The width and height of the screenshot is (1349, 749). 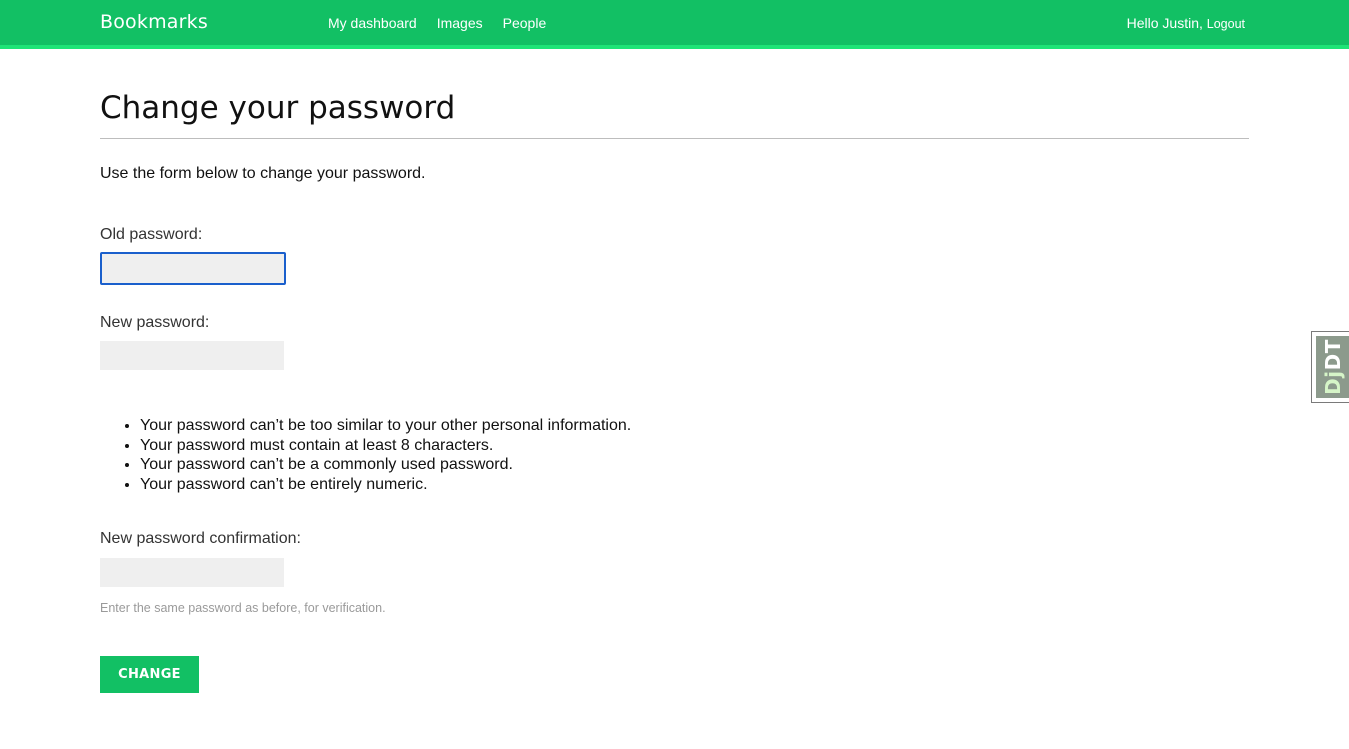 What do you see at coordinates (151, 234) in the screenshot?
I see `old-password-label: Old password:` at bounding box center [151, 234].